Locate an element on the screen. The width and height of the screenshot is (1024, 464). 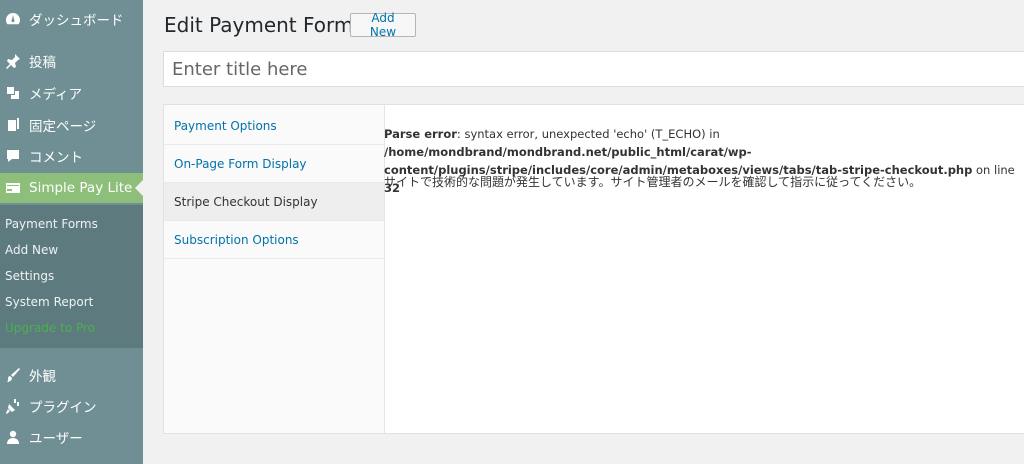
sidebar-item-comments: コメント is located at coordinates (71, 156).